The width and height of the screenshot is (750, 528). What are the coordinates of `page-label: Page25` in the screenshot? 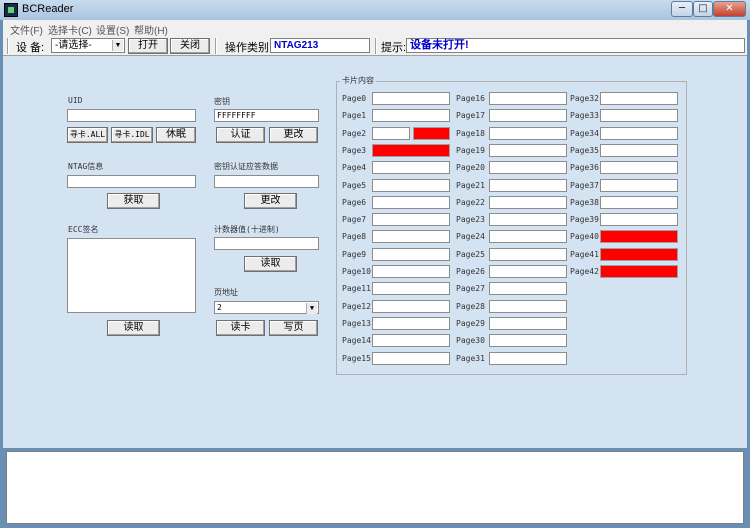 It's located at (470, 254).